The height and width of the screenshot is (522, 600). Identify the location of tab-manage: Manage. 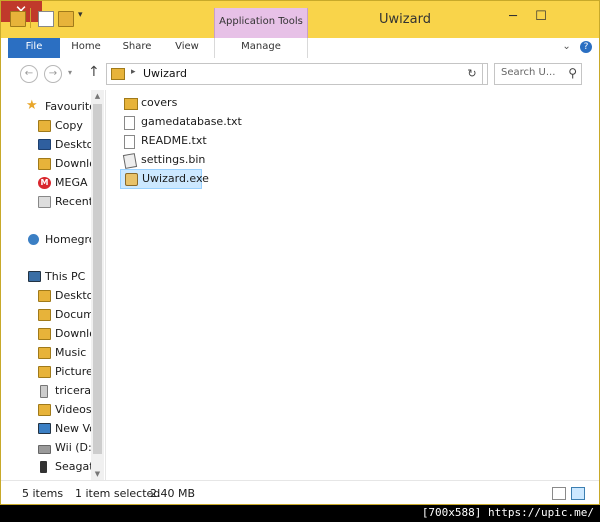
(261, 48).